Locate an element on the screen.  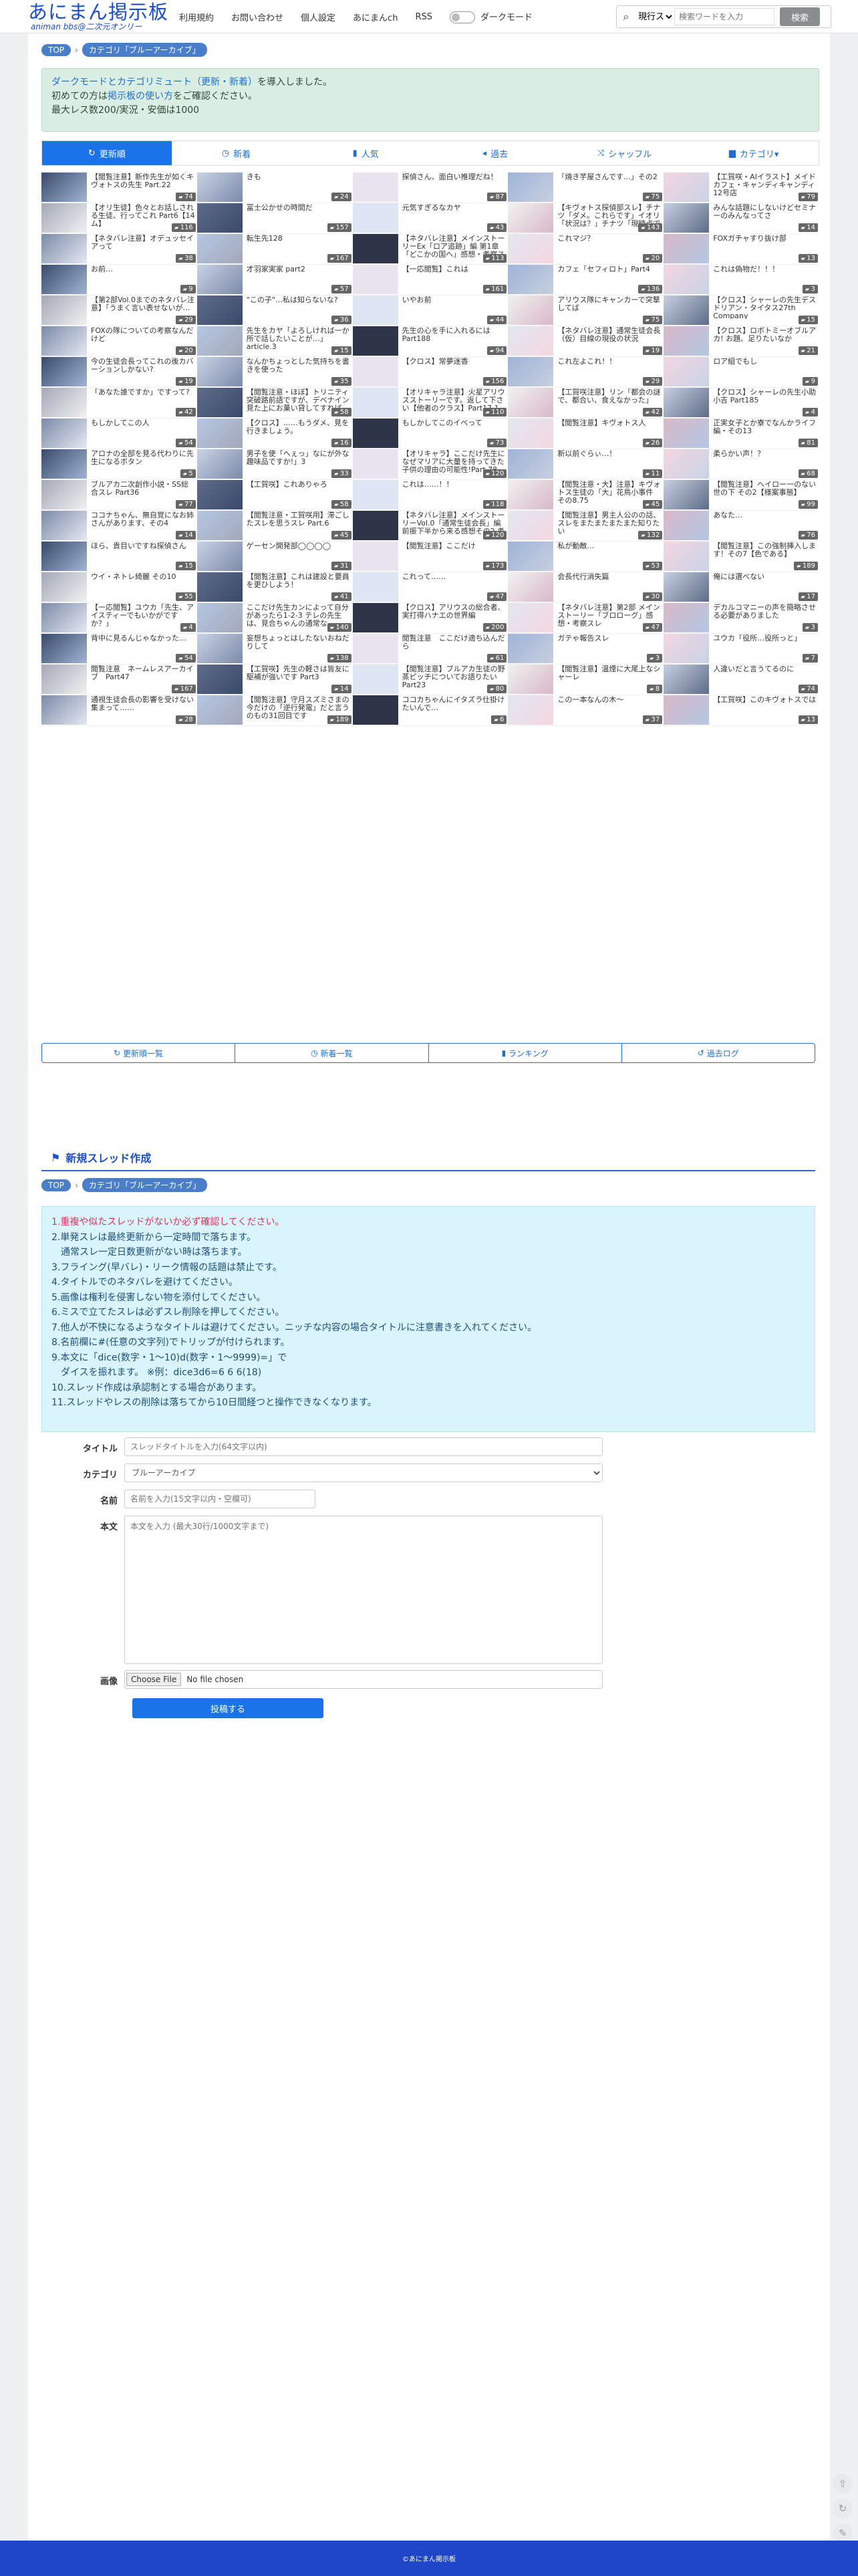
link-archive: ↺ 過去ログ is located at coordinates (718, 1053).